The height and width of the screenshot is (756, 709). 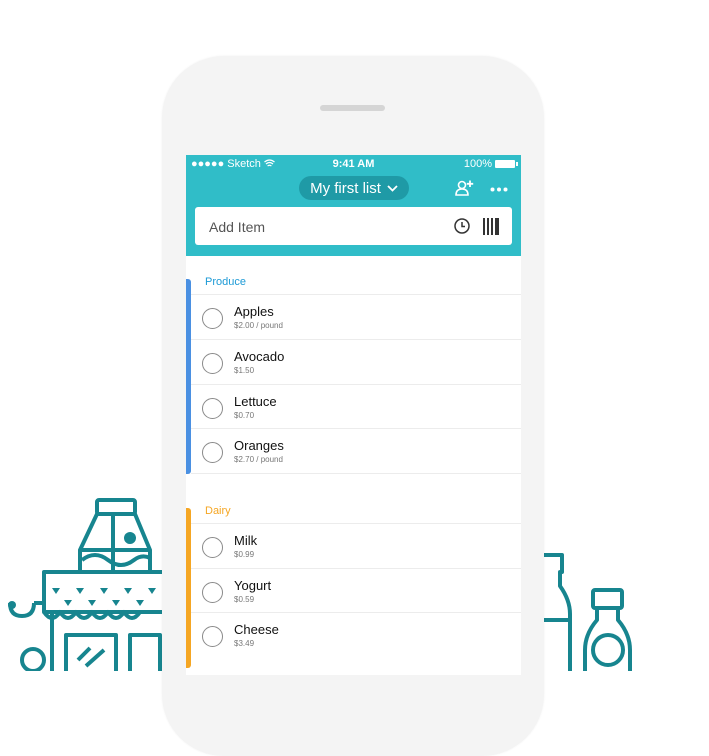 I want to click on item-price: $1.50, so click(x=244, y=370).